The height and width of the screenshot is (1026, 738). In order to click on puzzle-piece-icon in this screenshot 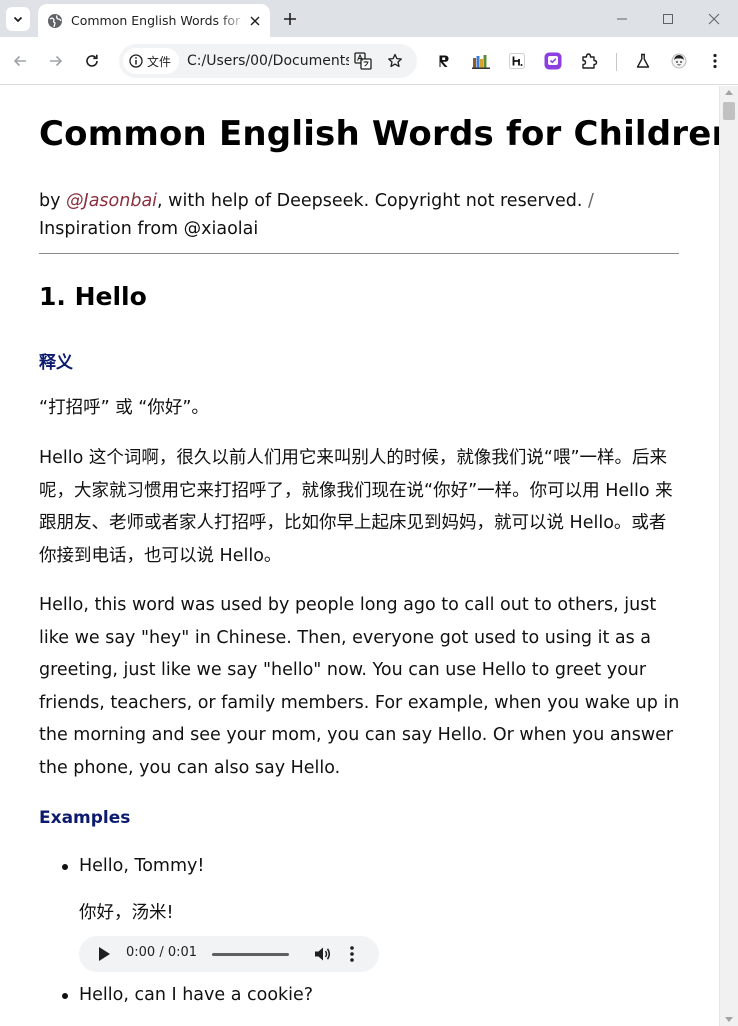, I will do `click(590, 61)`.